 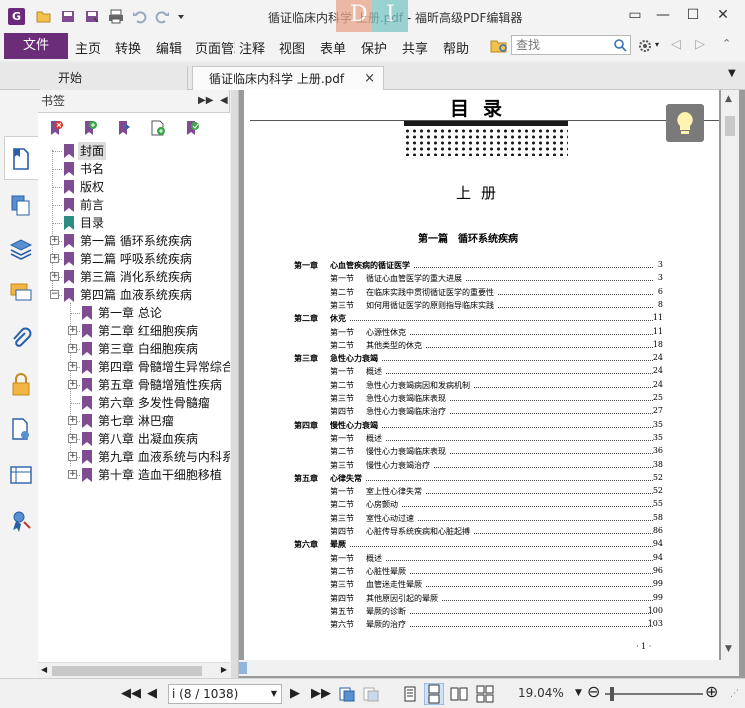 I want to click on toc-chapter-row: 第三章 急性心力衰竭 24, so click(x=481, y=359).